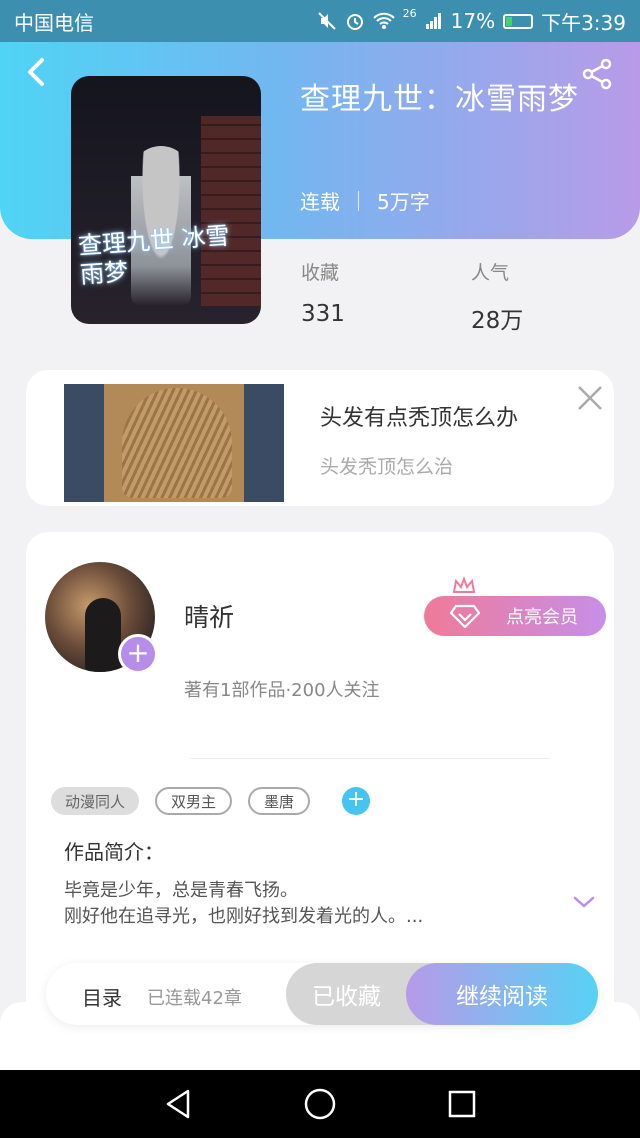  I want to click on divider, so click(370, 758).